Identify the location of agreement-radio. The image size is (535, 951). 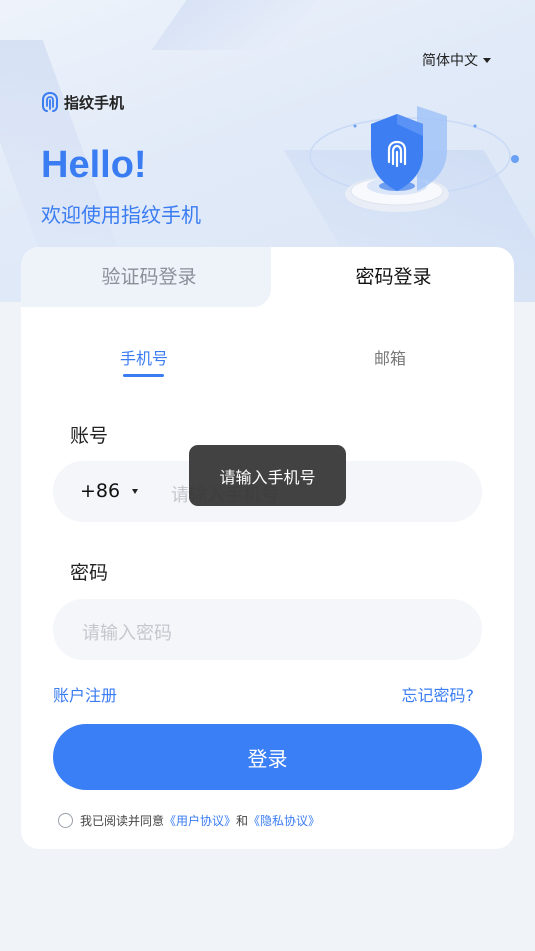
(65, 820).